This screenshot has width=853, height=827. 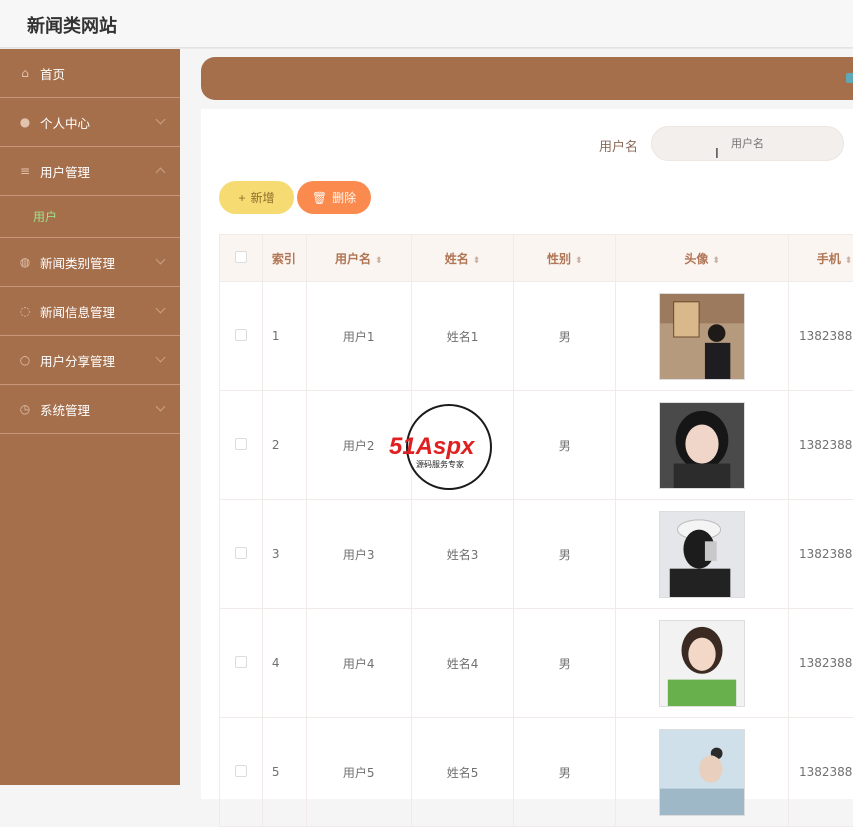 I want to click on sidebar-item-label: 新闻信息管理, so click(x=77, y=311).